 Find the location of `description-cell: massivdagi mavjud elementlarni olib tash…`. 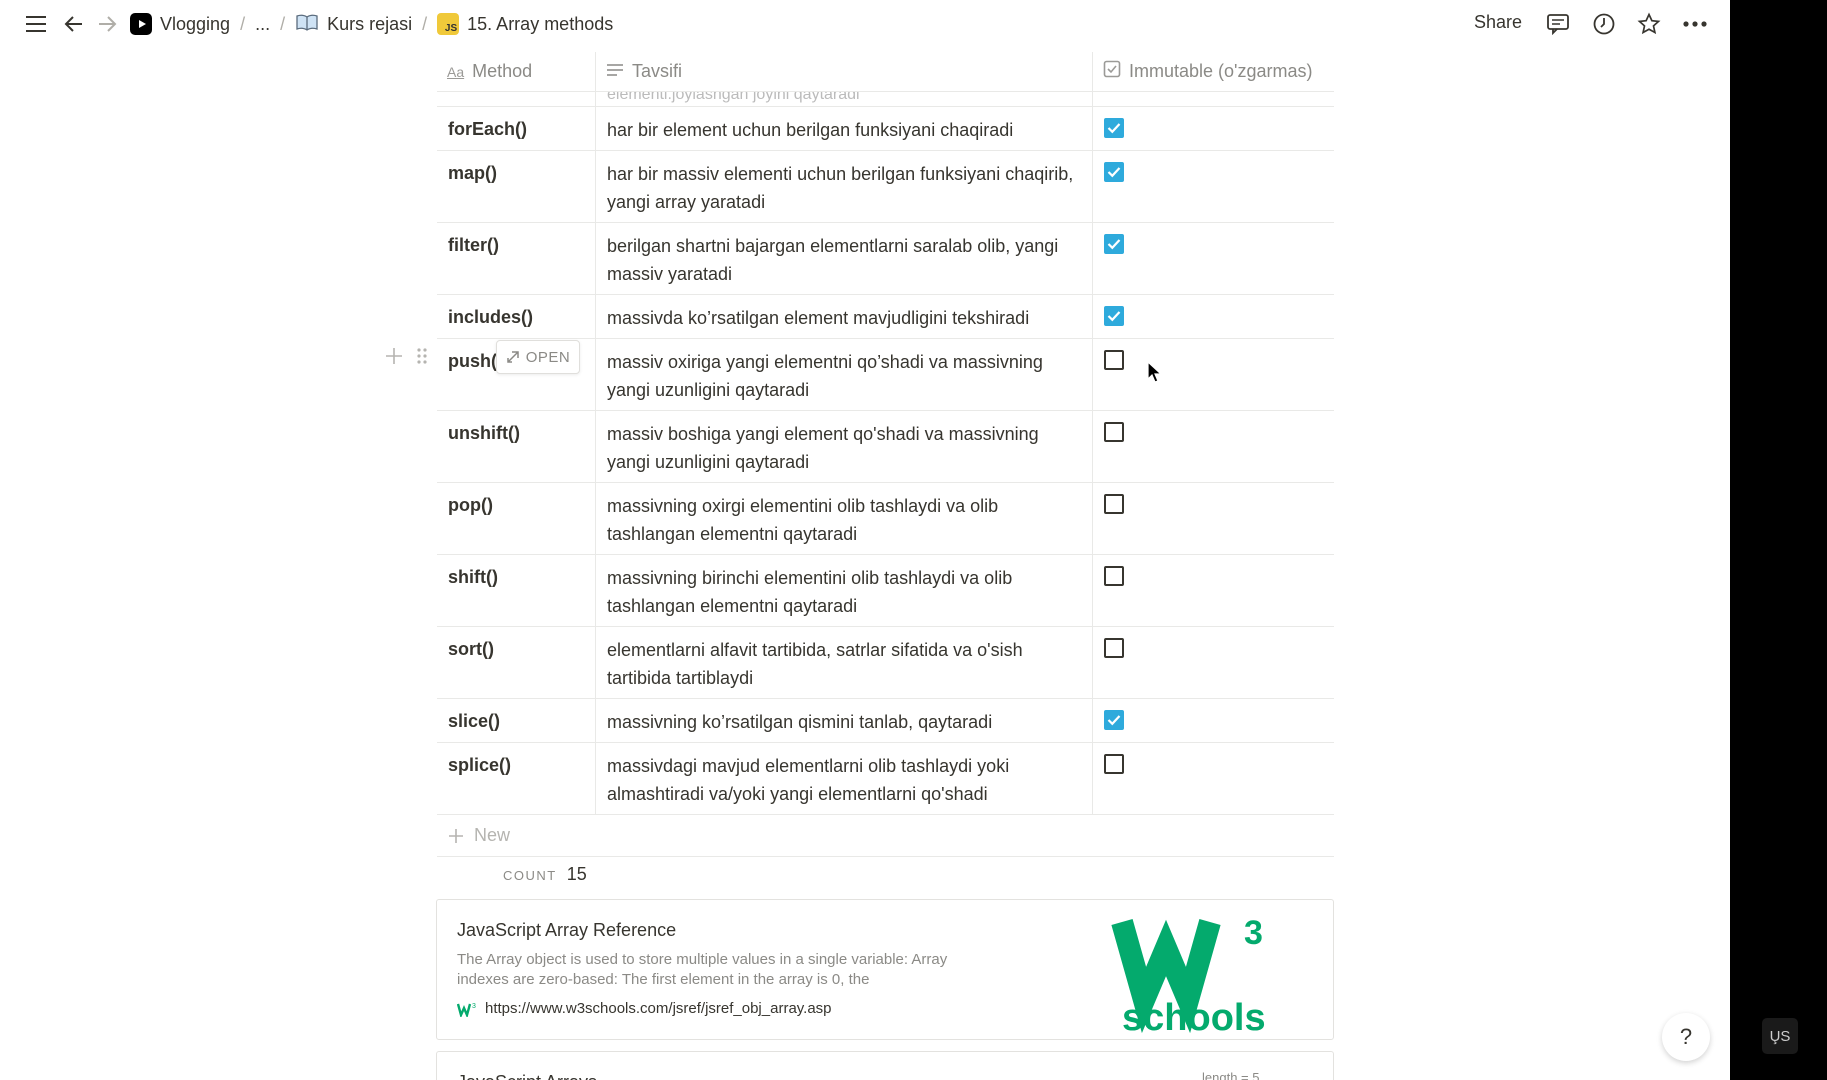

description-cell: massivdagi mavjud elementlarni olib tash… is located at coordinates (843, 778).